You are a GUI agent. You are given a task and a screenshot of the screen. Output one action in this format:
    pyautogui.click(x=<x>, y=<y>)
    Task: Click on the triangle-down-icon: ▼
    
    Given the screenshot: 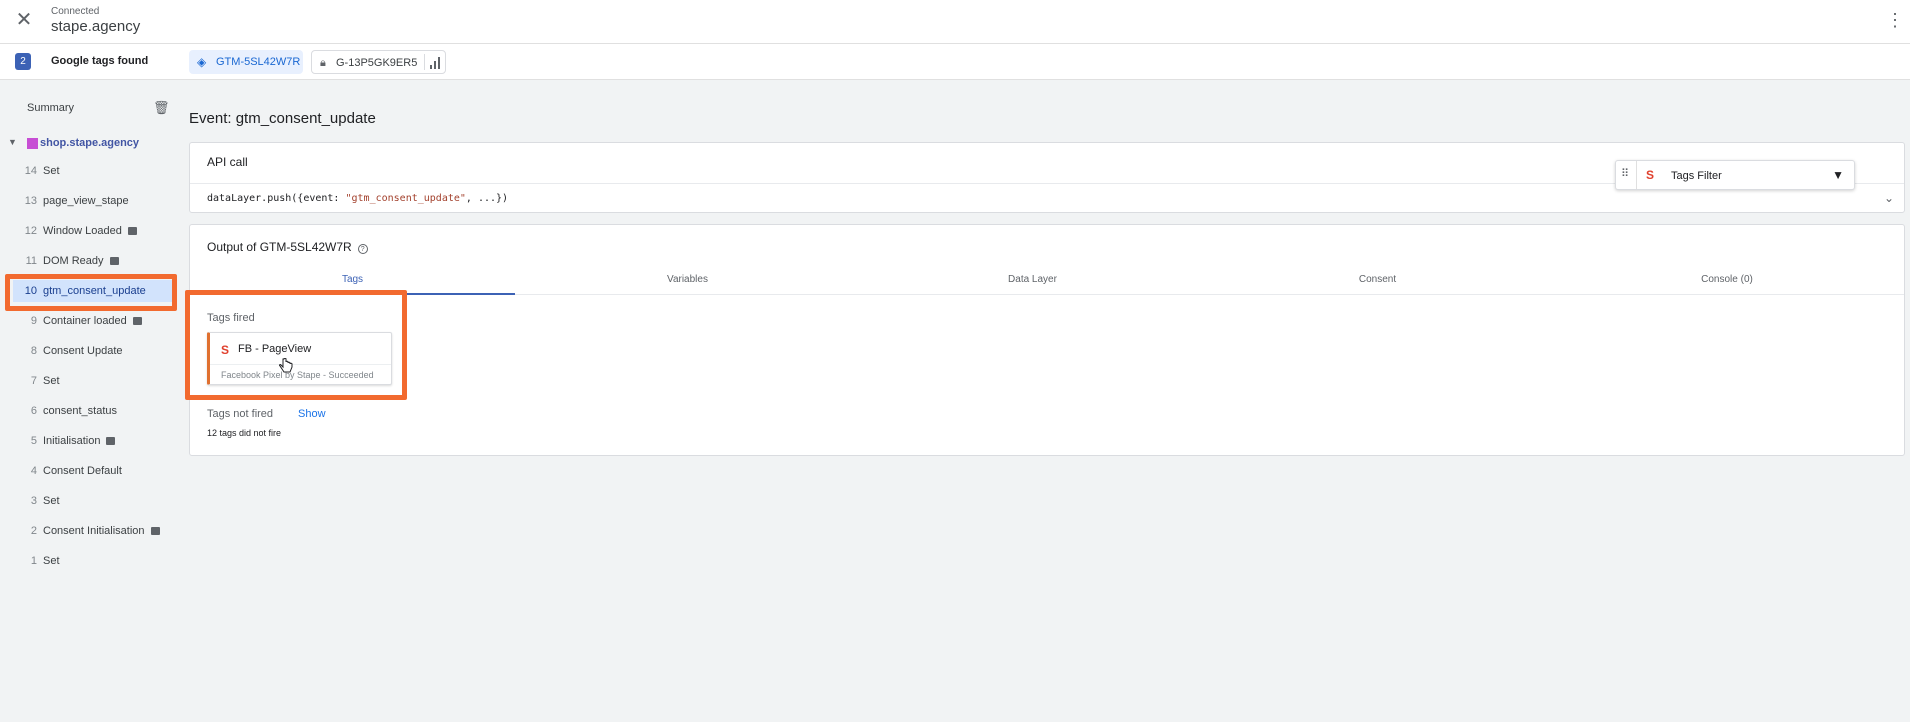 What is the action you would take?
    pyautogui.click(x=1838, y=175)
    